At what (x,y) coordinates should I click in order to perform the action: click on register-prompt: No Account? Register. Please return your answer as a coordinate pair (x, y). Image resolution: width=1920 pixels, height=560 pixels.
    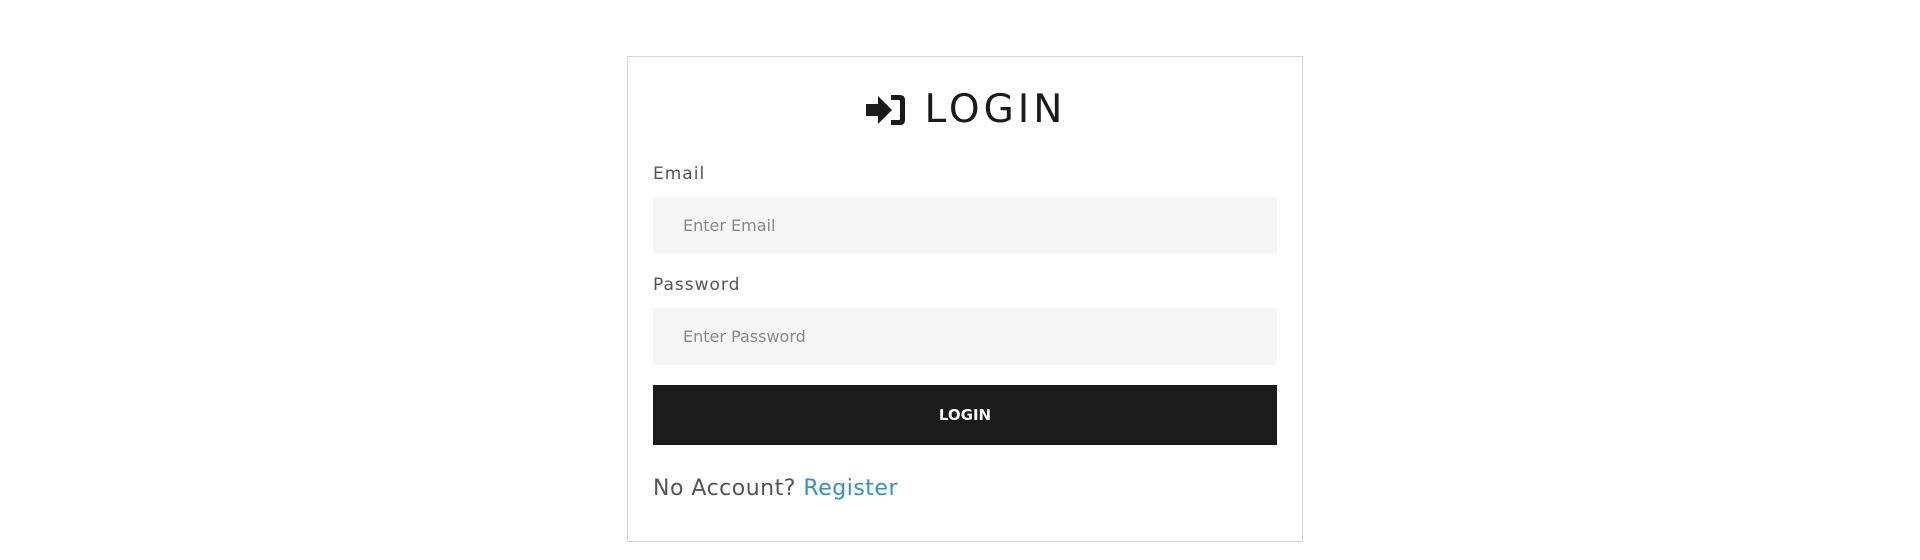
    Looking at the image, I should click on (965, 489).